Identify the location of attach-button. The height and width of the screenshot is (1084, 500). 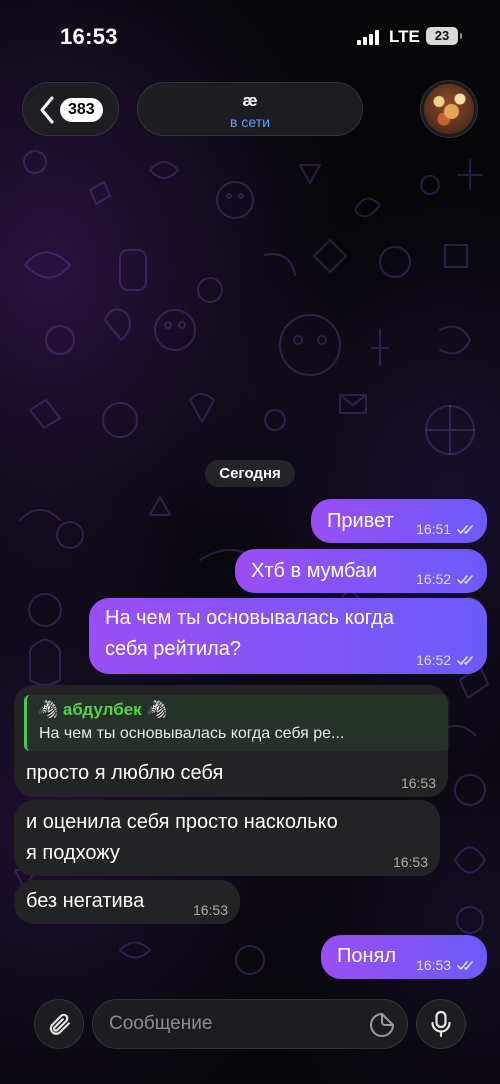
(59, 1024).